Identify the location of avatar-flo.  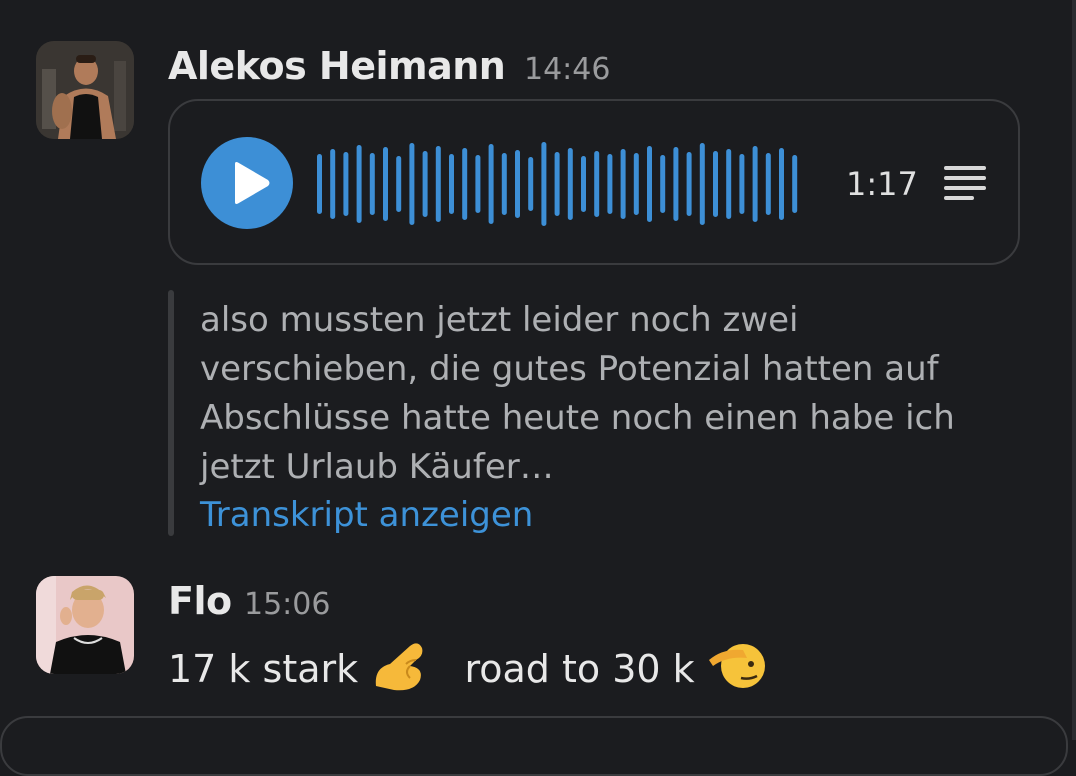
(85, 625).